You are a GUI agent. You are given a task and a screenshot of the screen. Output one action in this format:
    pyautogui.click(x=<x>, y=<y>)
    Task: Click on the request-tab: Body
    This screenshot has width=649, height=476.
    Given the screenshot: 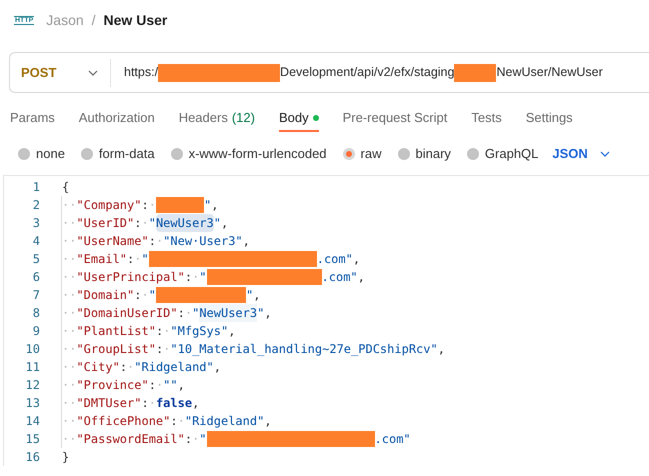 What is the action you would take?
    pyautogui.click(x=298, y=119)
    